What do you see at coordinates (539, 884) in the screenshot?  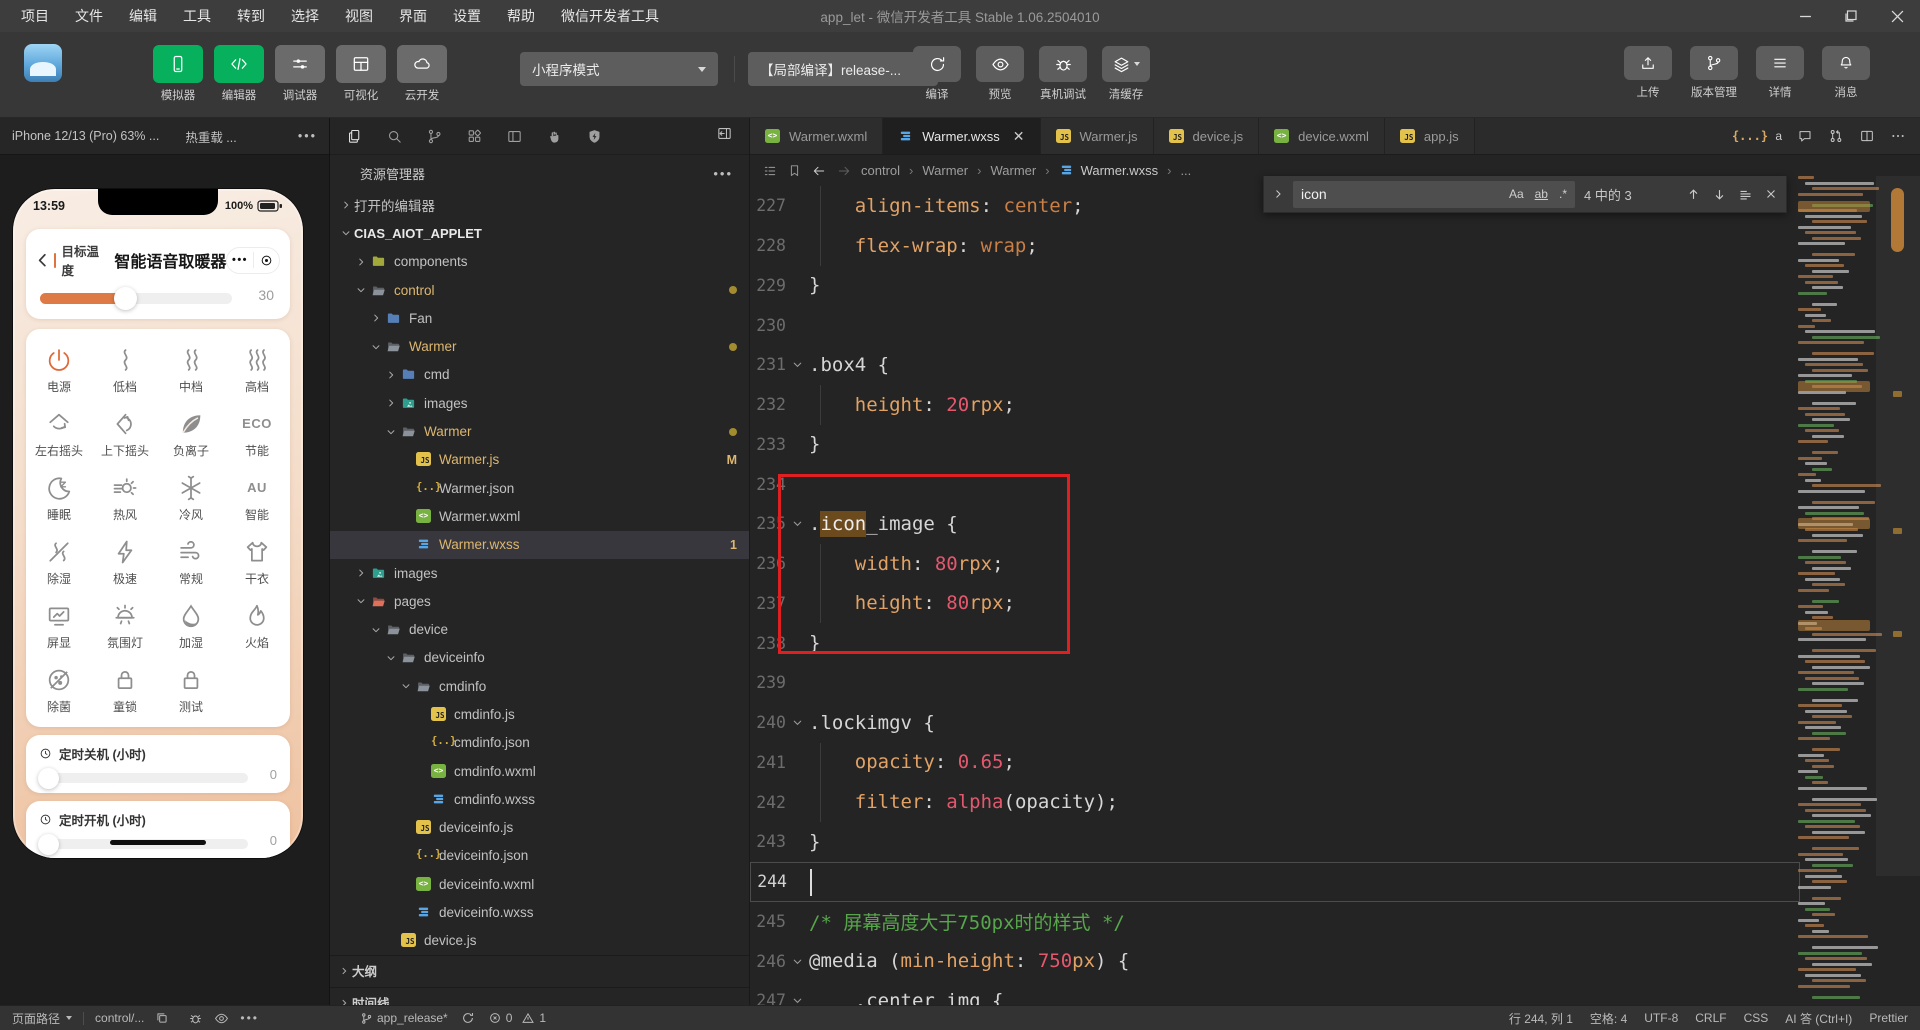 I see `tree-item-deviceinfo-wxml: <> deviceinfo.wxml` at bounding box center [539, 884].